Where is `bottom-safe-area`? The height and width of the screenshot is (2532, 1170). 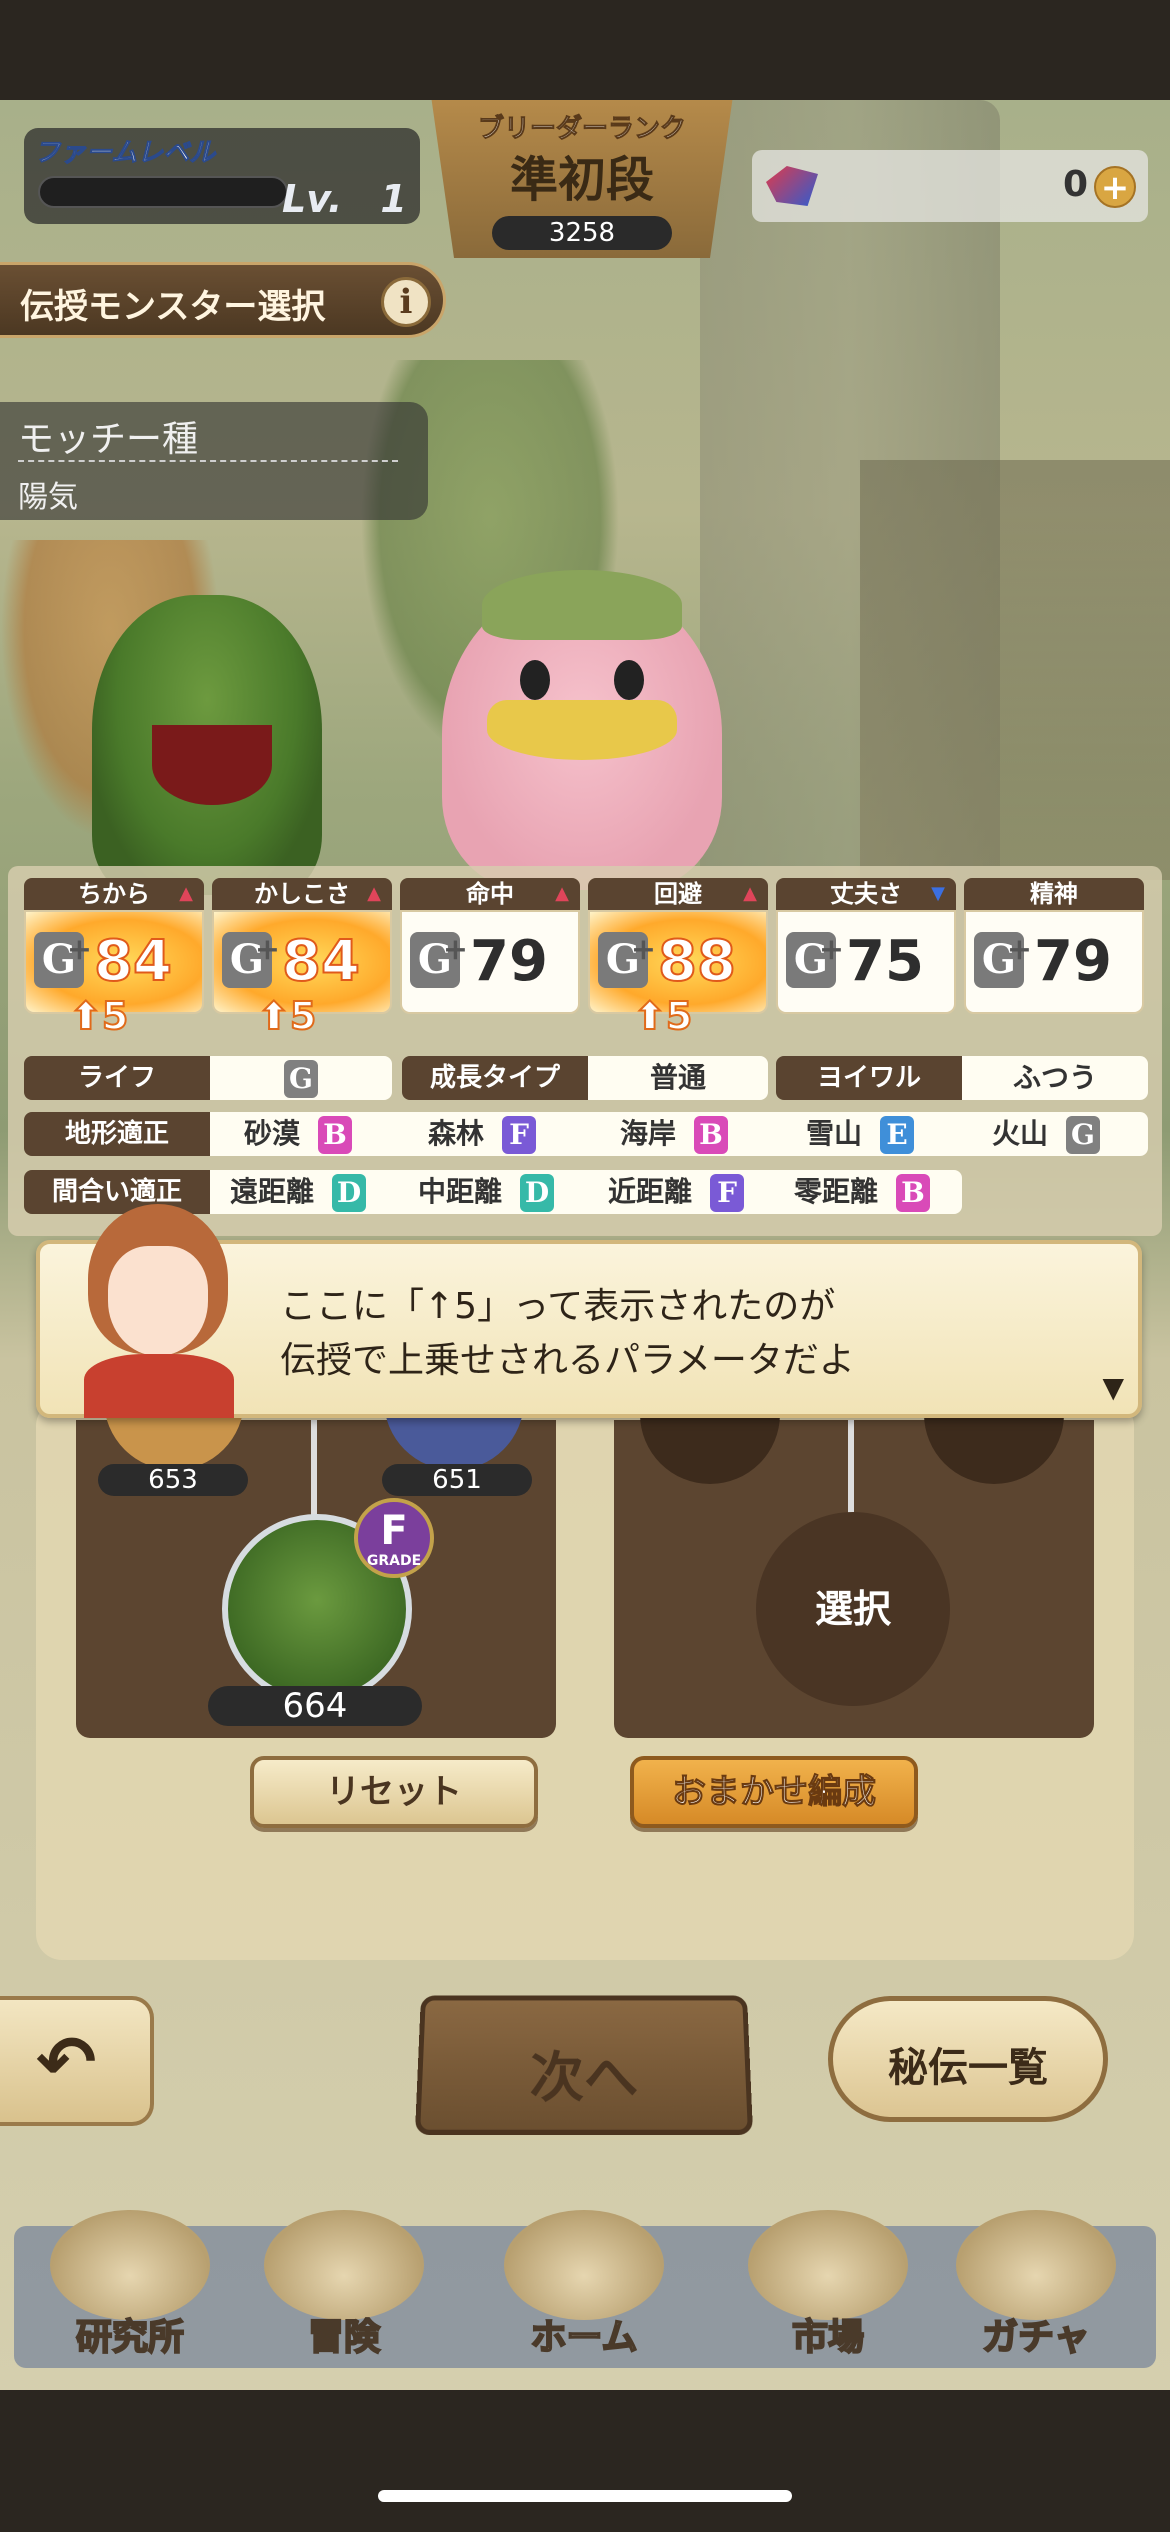 bottom-safe-area is located at coordinates (585, 2461).